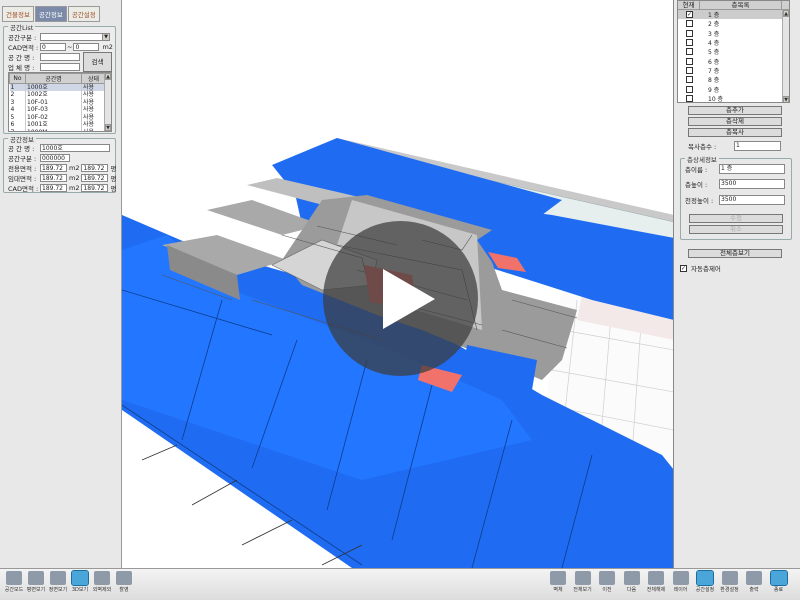 Image resolution: width=800 pixels, height=600 pixels. What do you see at coordinates (60, 56) in the screenshot?
I see `space-name-input` at bounding box center [60, 56].